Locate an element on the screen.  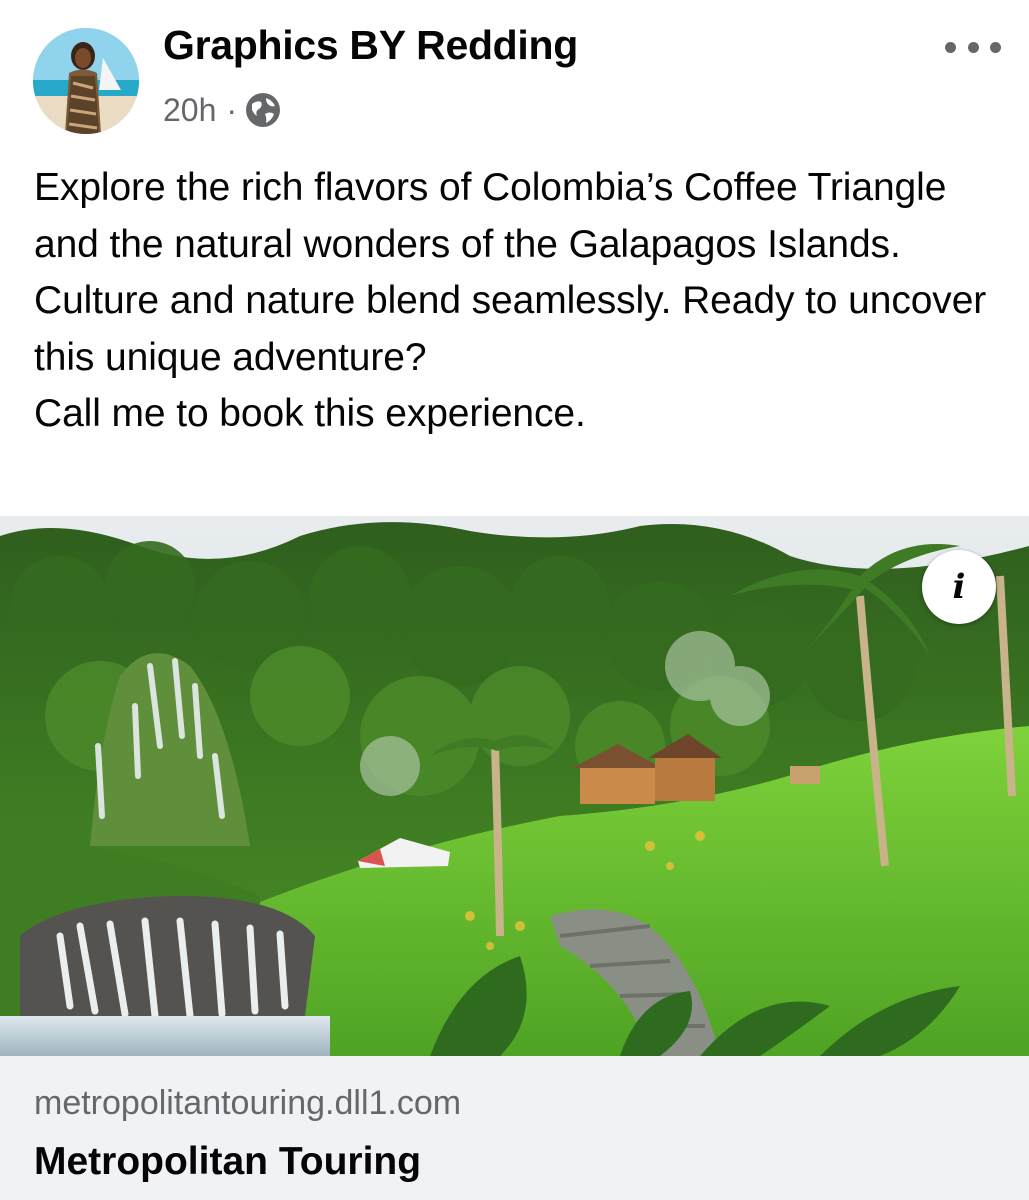
author-name: Graphics BY Redding is located at coordinates (370, 45).